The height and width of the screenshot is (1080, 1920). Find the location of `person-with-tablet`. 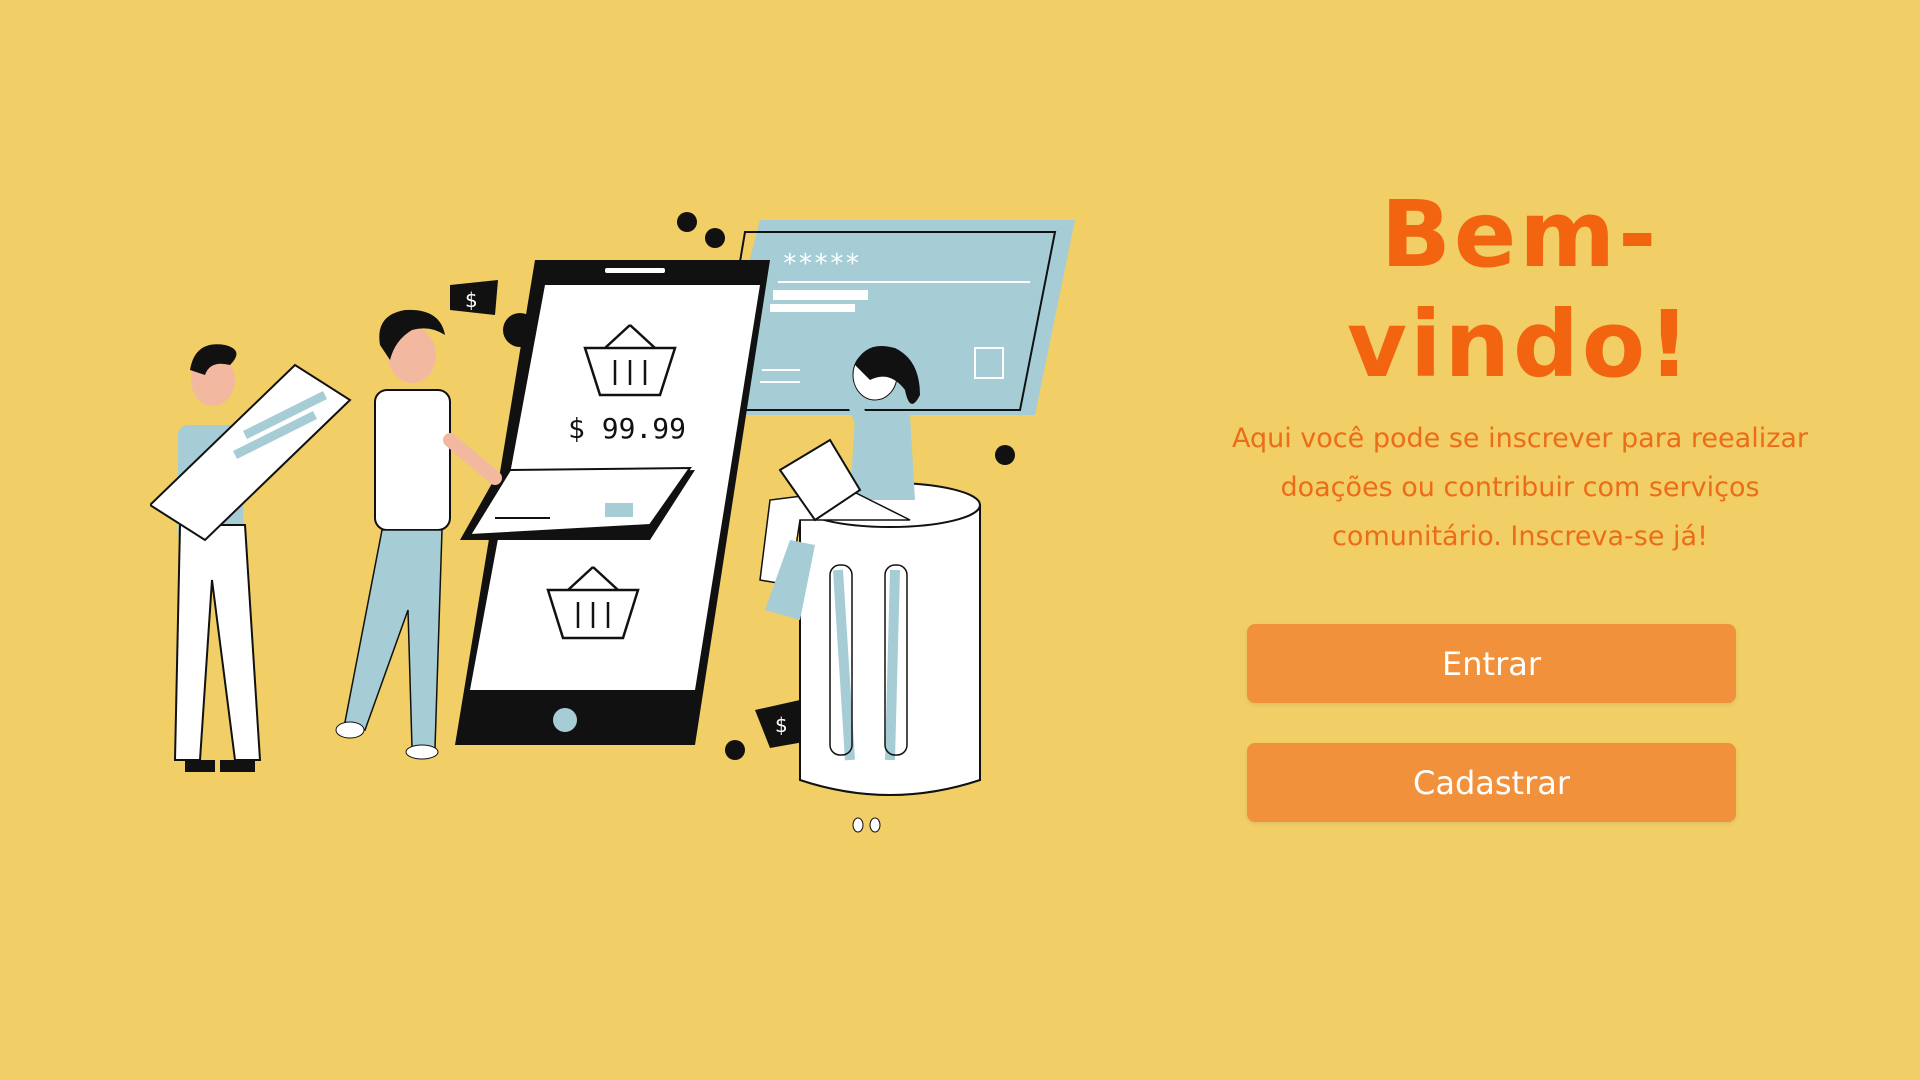

person-with-tablet is located at coordinates (251, 558).